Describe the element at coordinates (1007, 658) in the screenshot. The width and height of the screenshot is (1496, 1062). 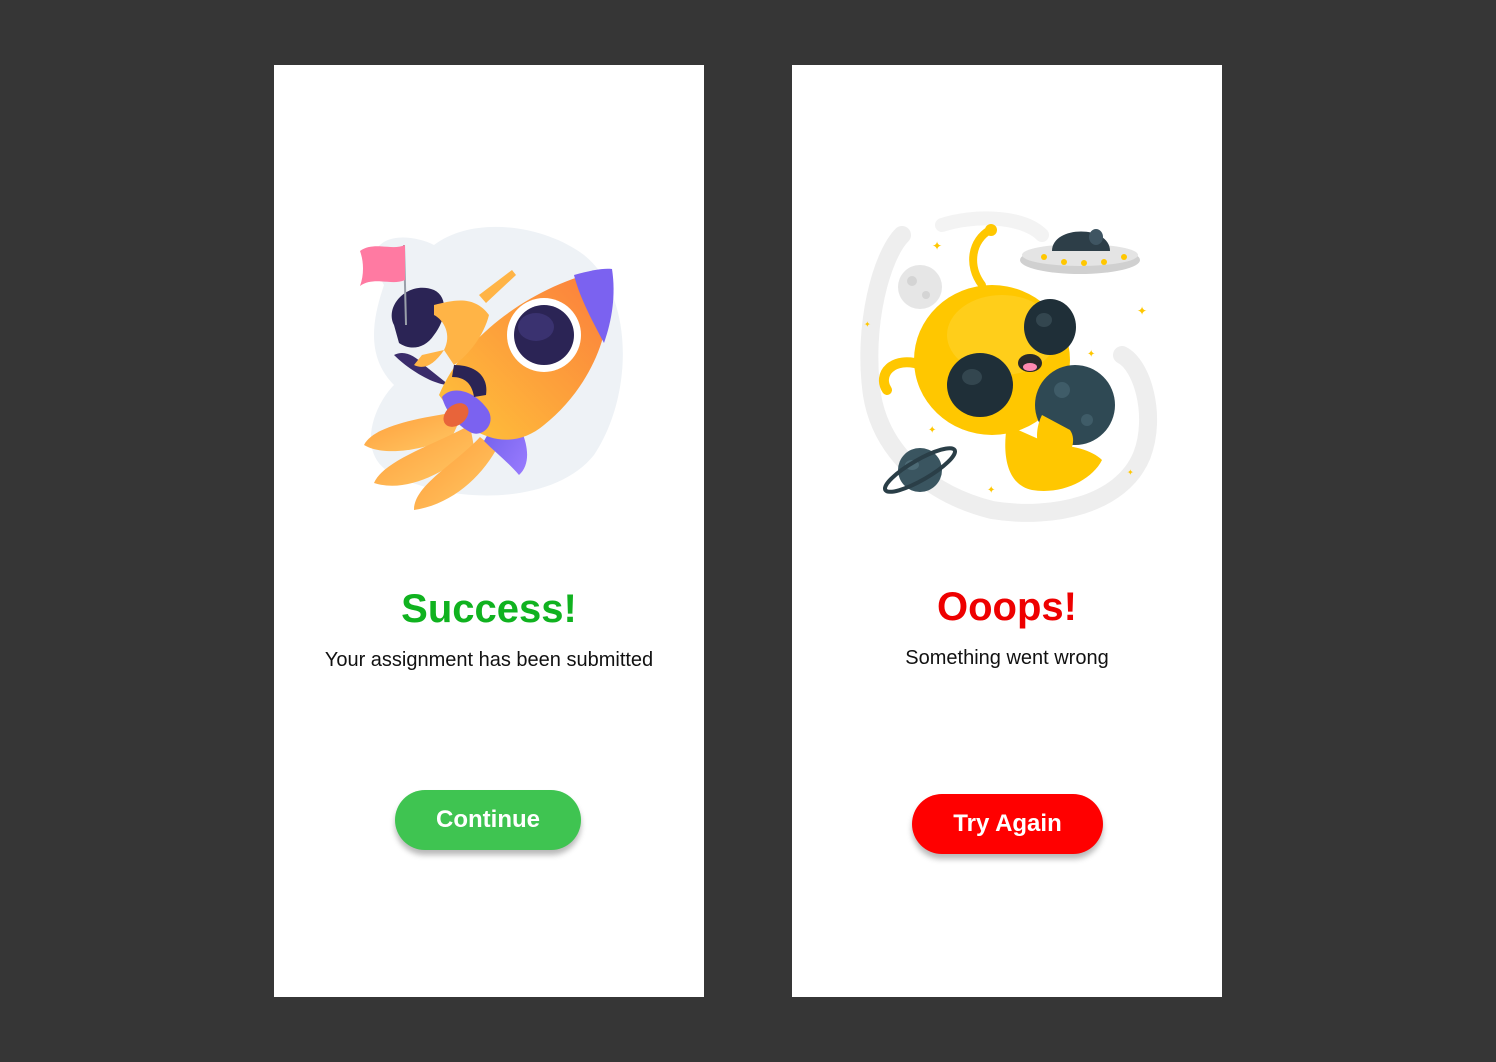
I see `error-message: Something went wrong` at that location.